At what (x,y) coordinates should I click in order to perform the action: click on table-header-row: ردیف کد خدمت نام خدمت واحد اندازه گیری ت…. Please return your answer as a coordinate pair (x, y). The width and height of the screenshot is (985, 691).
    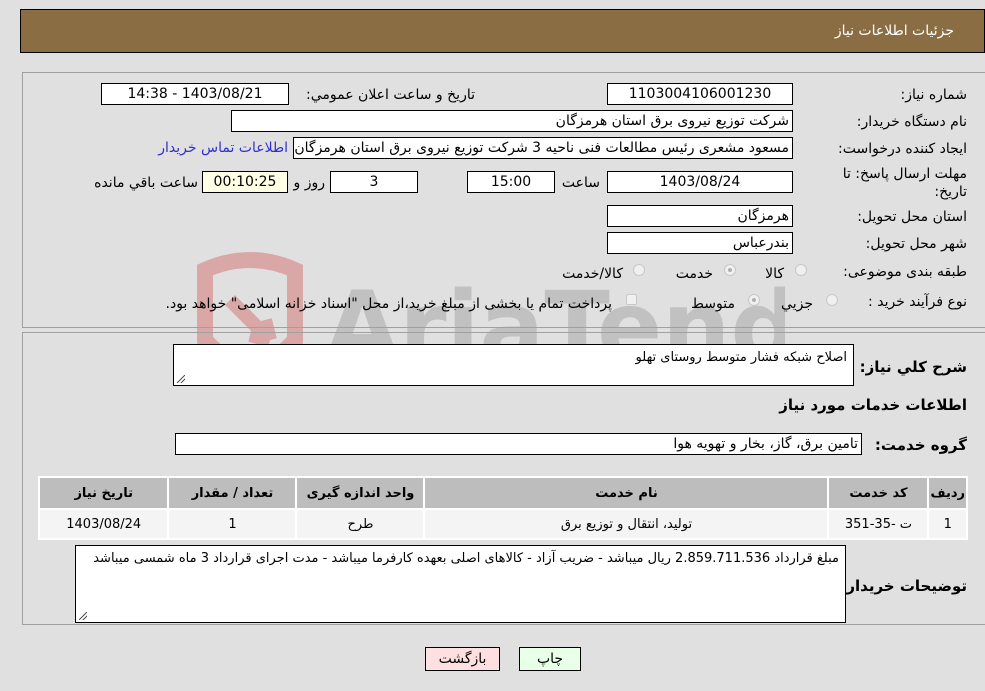
    Looking at the image, I should click on (503, 493).